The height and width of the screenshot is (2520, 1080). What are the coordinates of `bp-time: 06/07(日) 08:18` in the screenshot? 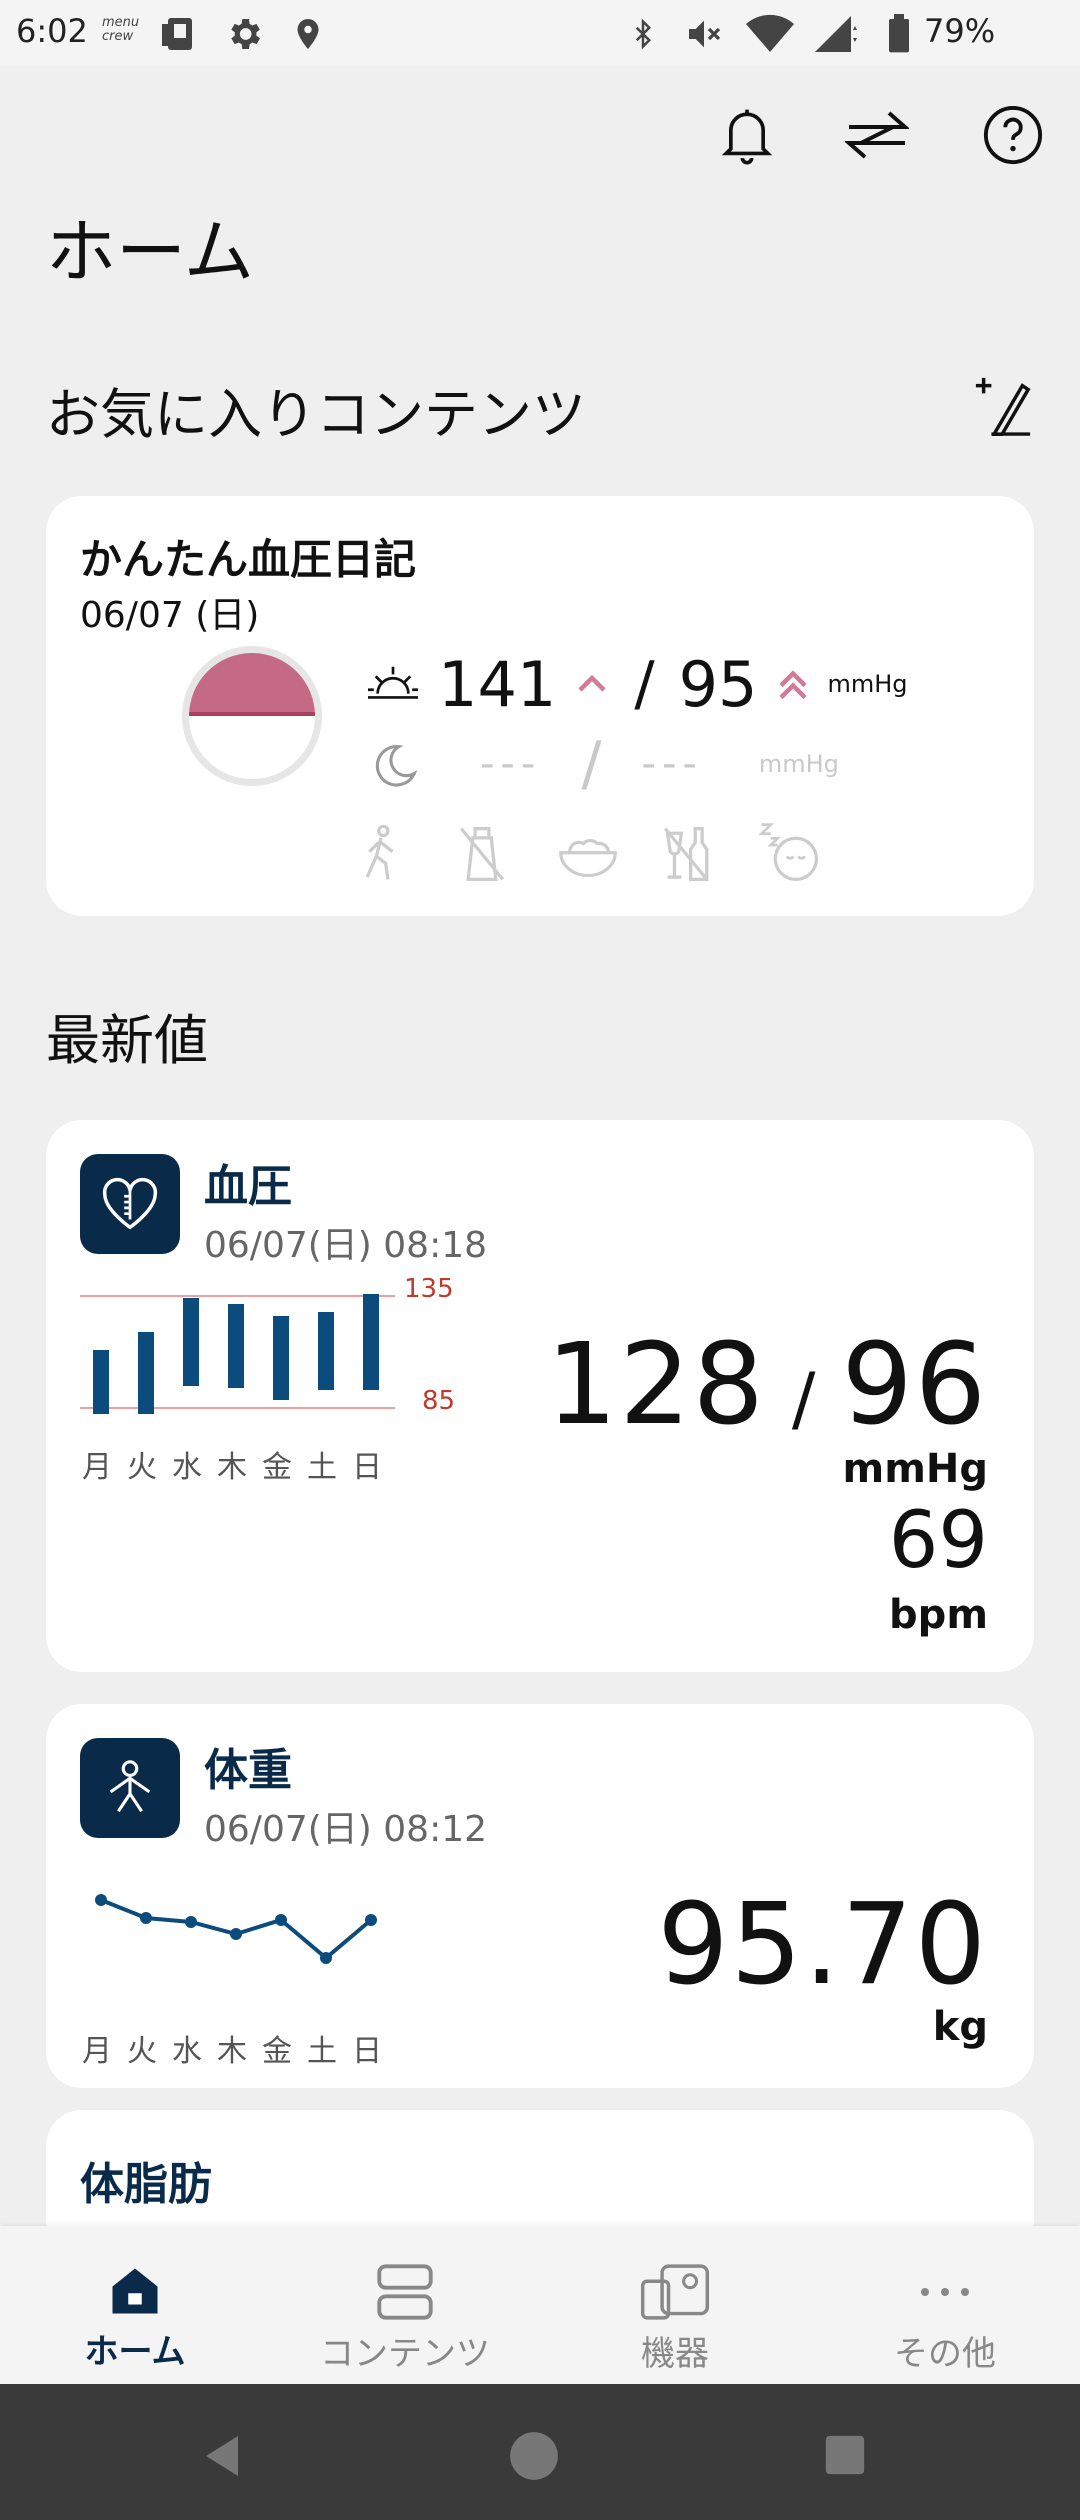 It's located at (346, 1245).